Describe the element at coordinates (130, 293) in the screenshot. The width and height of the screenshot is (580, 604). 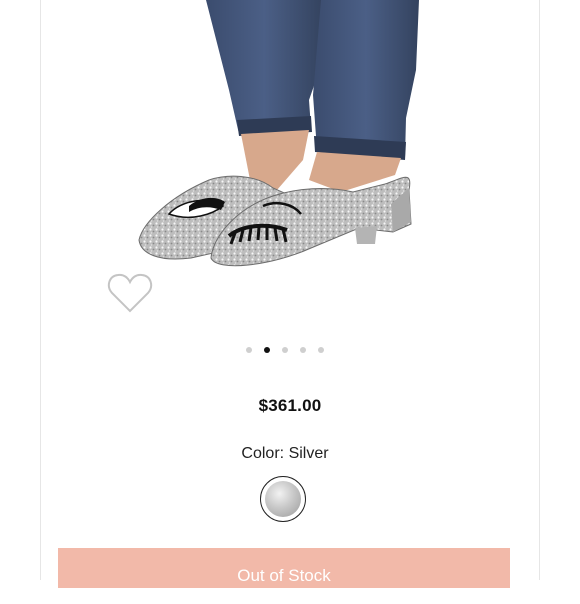
I see `heart-outline-icon` at that location.